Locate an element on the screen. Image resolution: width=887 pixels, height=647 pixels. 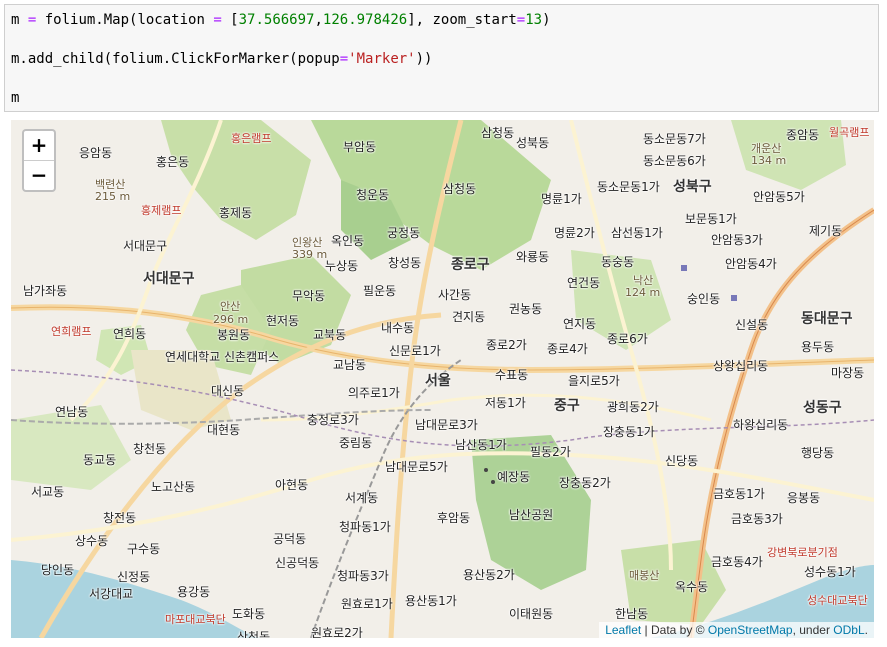
place-label: 연남동 is located at coordinates (72, 412).